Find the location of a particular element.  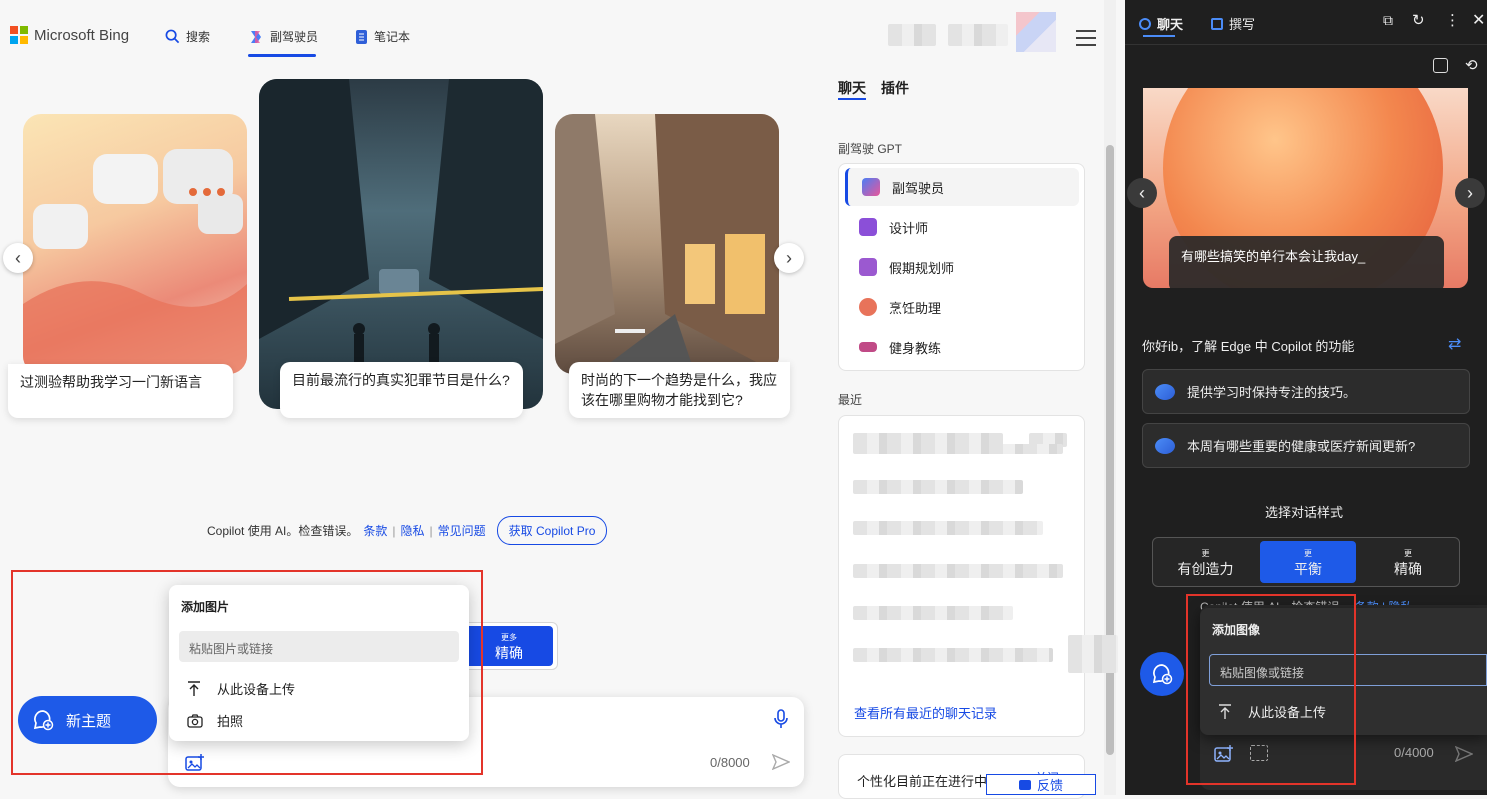

image-caption: 有哪些搞笑的单行本会让我day_ is located at coordinates (1306, 262).